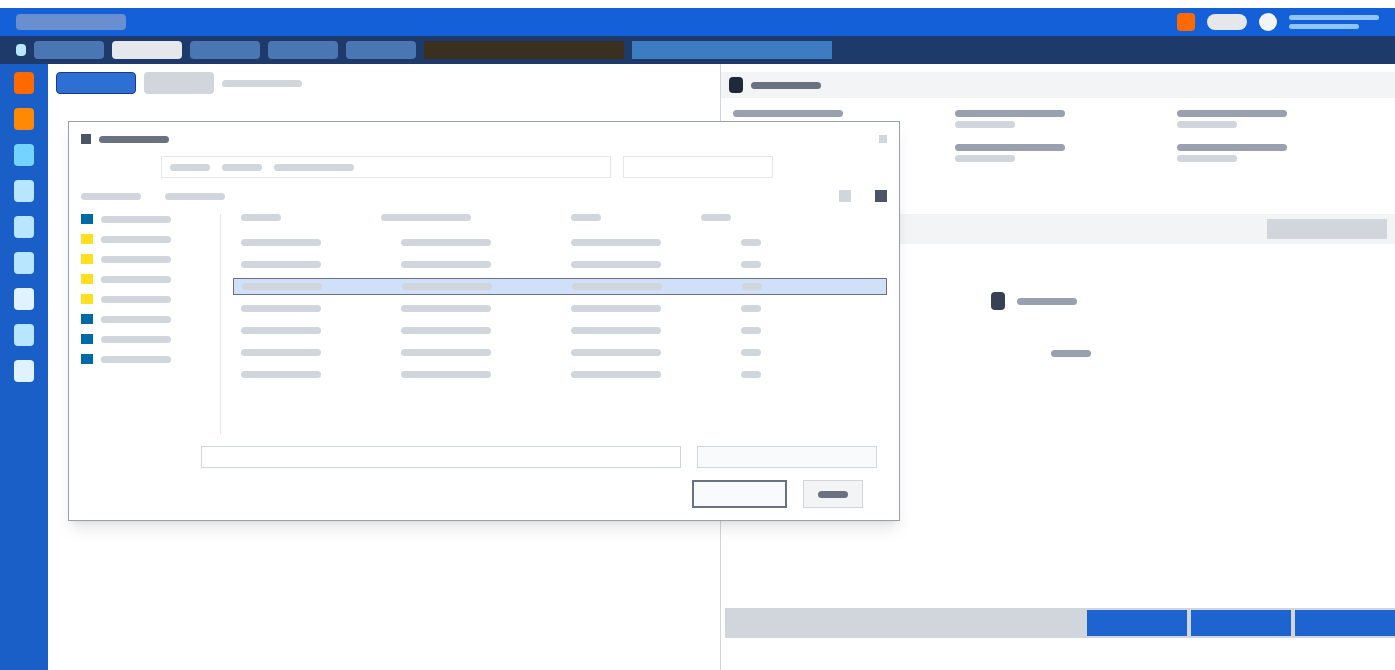 The width and height of the screenshot is (1395, 670). What do you see at coordinates (739, 494) in the screenshot?
I see `open-button` at bounding box center [739, 494].